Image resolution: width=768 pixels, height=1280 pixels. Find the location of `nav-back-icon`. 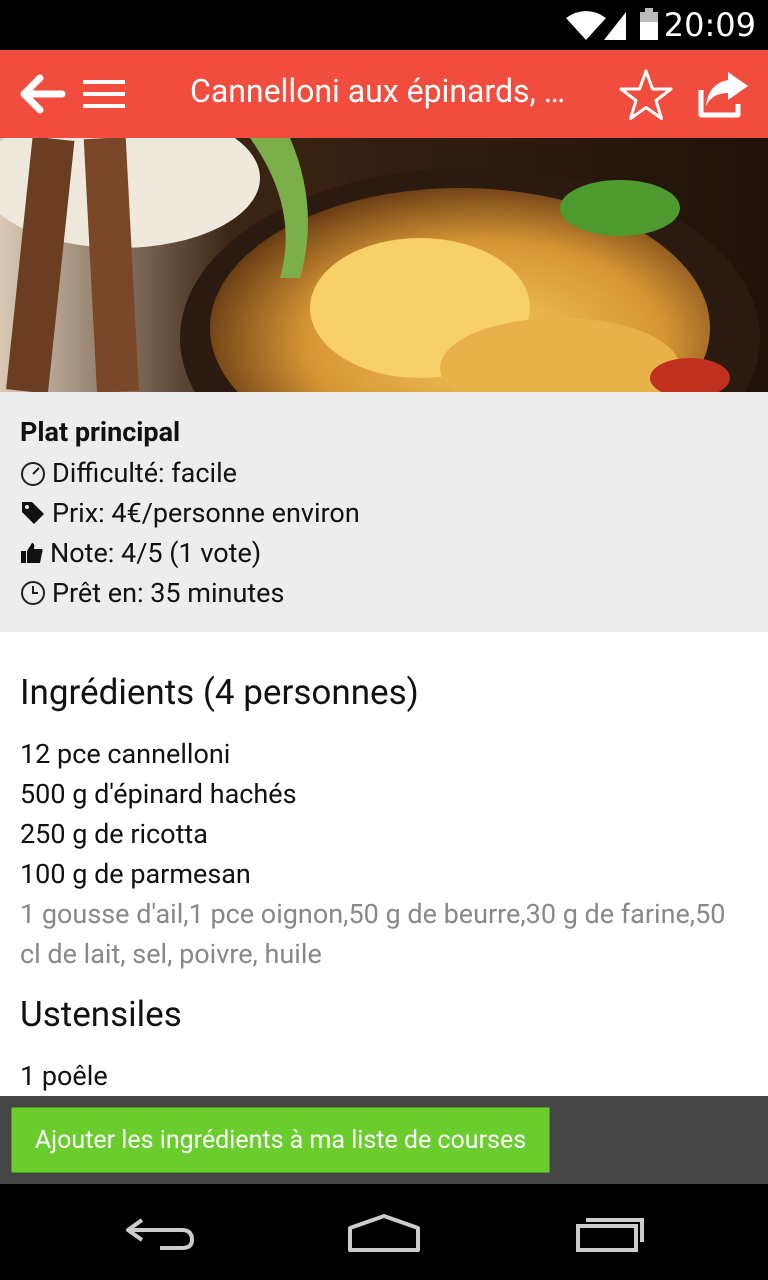

nav-back-icon is located at coordinates (160, 1234).